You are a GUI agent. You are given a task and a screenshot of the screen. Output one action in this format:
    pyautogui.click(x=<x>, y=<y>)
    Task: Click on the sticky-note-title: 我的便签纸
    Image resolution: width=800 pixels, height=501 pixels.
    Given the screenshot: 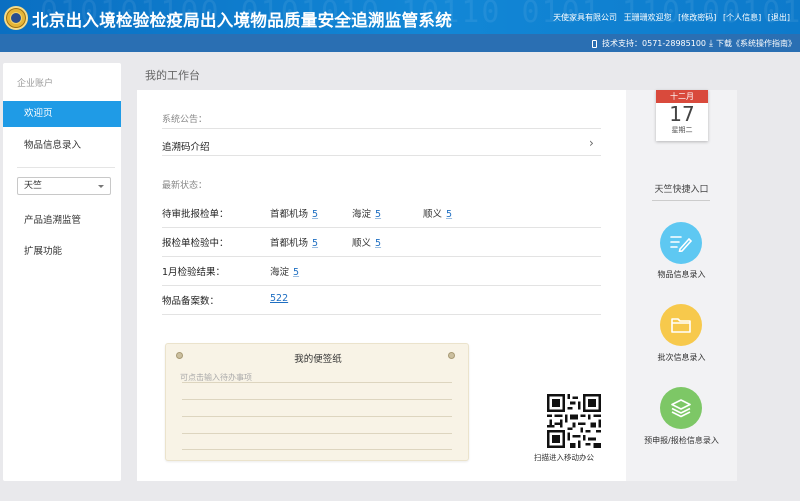 What is the action you would take?
    pyautogui.click(x=318, y=359)
    